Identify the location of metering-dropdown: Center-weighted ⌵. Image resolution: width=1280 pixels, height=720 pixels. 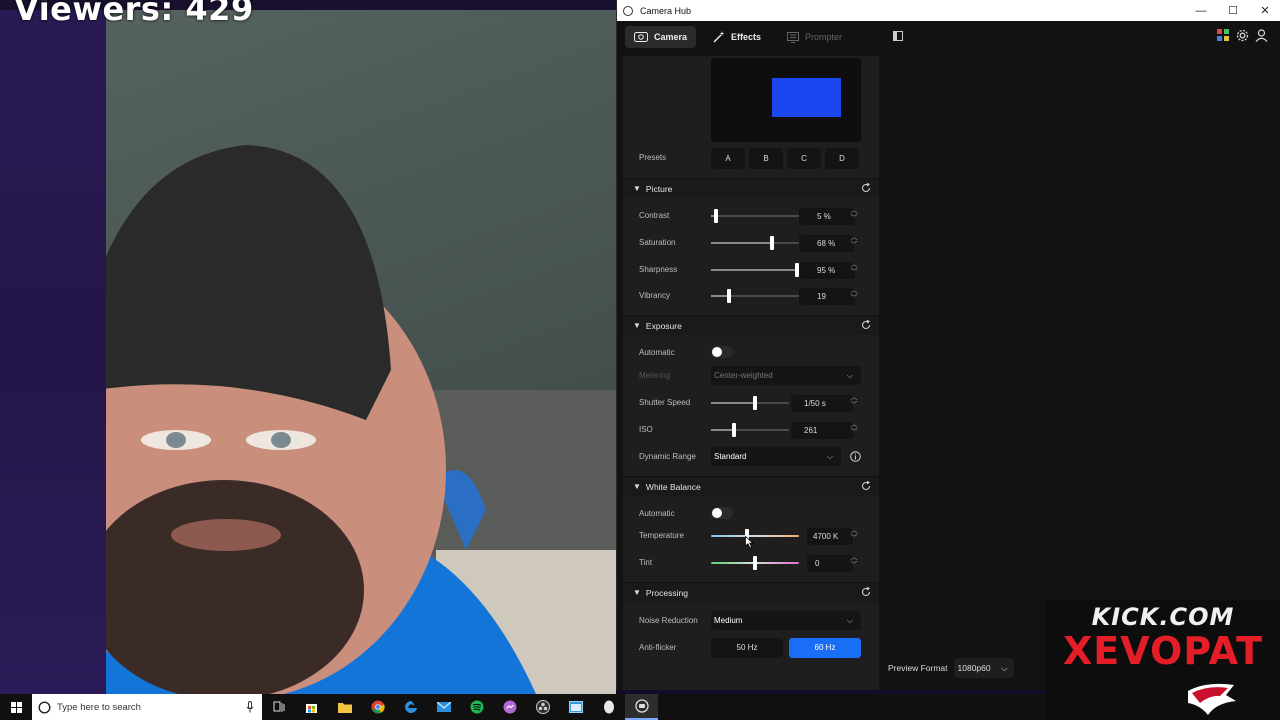
(786, 375).